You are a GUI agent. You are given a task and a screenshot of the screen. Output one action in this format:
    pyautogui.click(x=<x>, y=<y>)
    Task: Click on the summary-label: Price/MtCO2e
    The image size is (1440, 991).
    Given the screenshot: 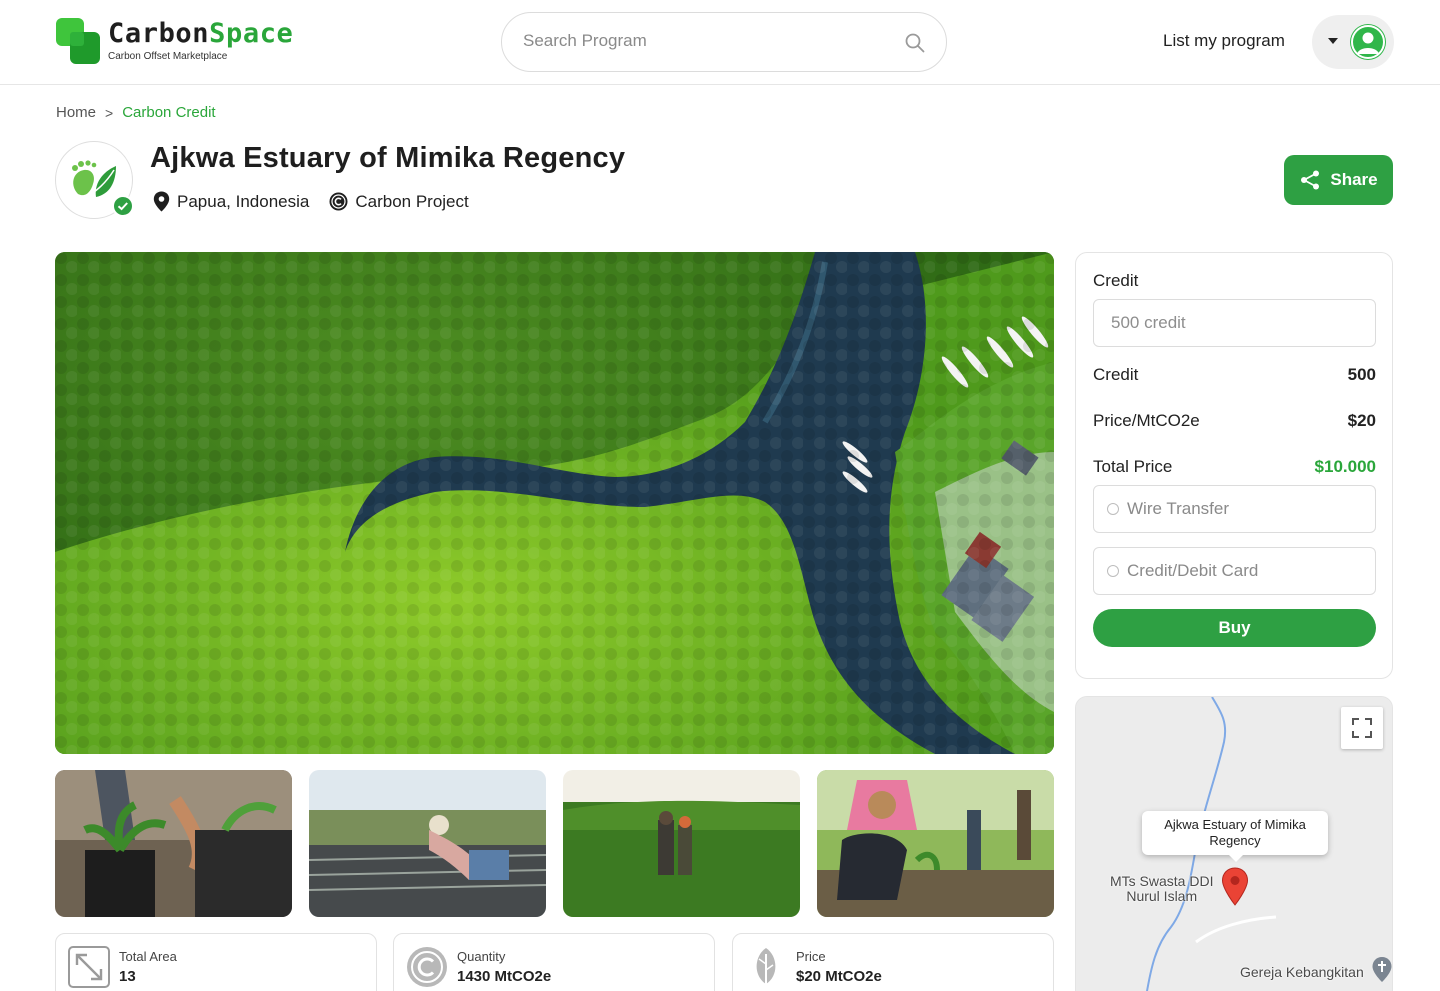 What is the action you would take?
    pyautogui.click(x=1146, y=420)
    